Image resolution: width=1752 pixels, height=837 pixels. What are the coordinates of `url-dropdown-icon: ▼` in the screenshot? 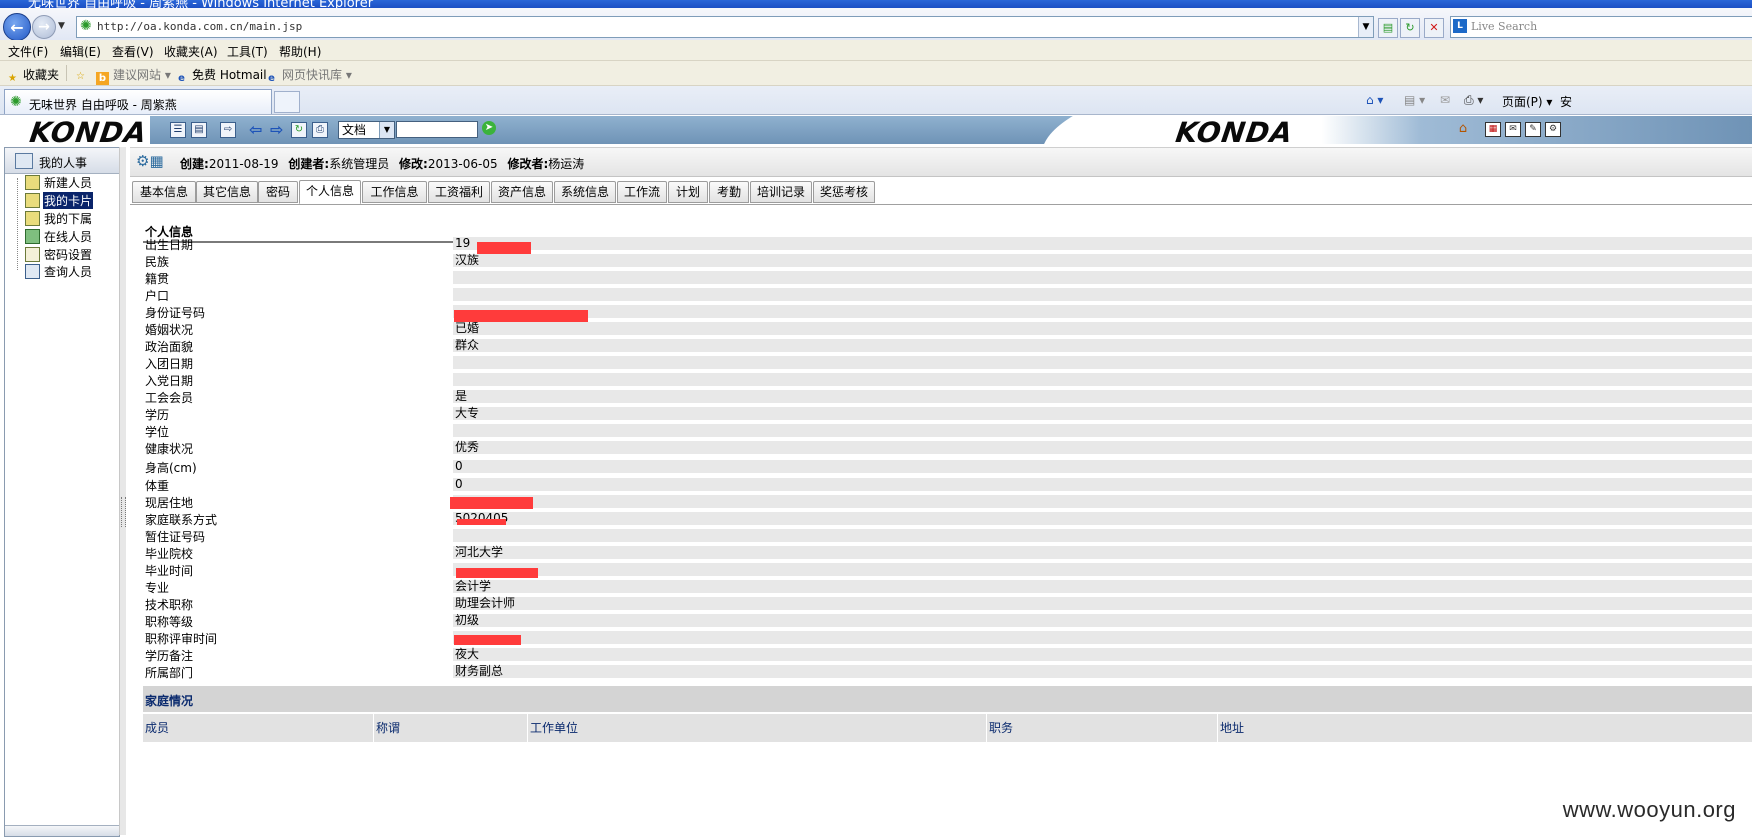 It's located at (1365, 27).